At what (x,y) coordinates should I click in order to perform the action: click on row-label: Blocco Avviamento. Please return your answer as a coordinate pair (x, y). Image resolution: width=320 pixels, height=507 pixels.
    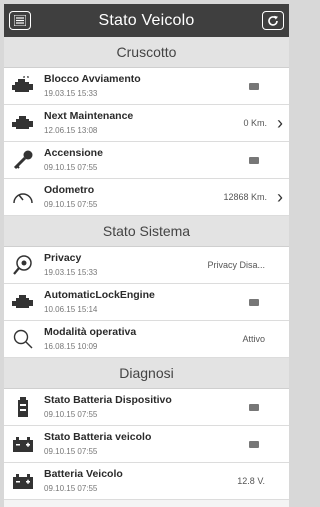
    Looking at the image, I should click on (92, 79).